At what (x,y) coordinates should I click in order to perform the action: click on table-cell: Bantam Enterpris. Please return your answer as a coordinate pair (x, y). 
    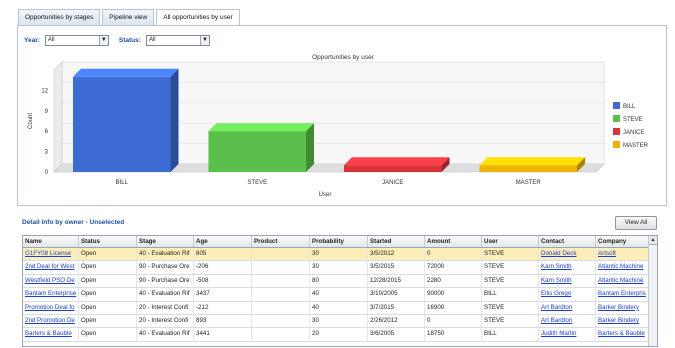
    Looking at the image, I should click on (624, 294).